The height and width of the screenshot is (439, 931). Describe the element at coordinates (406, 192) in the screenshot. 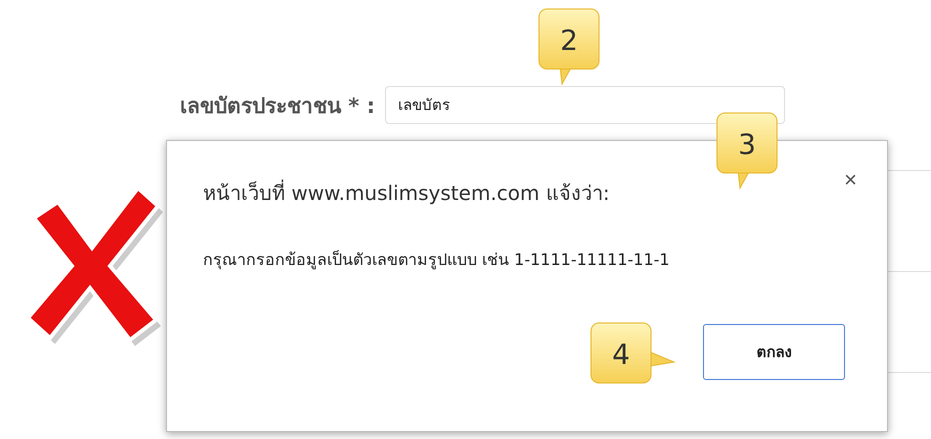

I see `dialog-title: หน้าเว็บที่ www.muslimsystem.com แจ้งว่า:` at that location.